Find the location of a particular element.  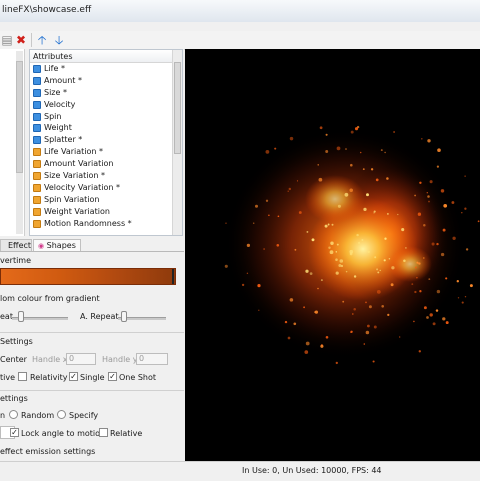

handle-y-label: Handle y is located at coordinates (120, 359).